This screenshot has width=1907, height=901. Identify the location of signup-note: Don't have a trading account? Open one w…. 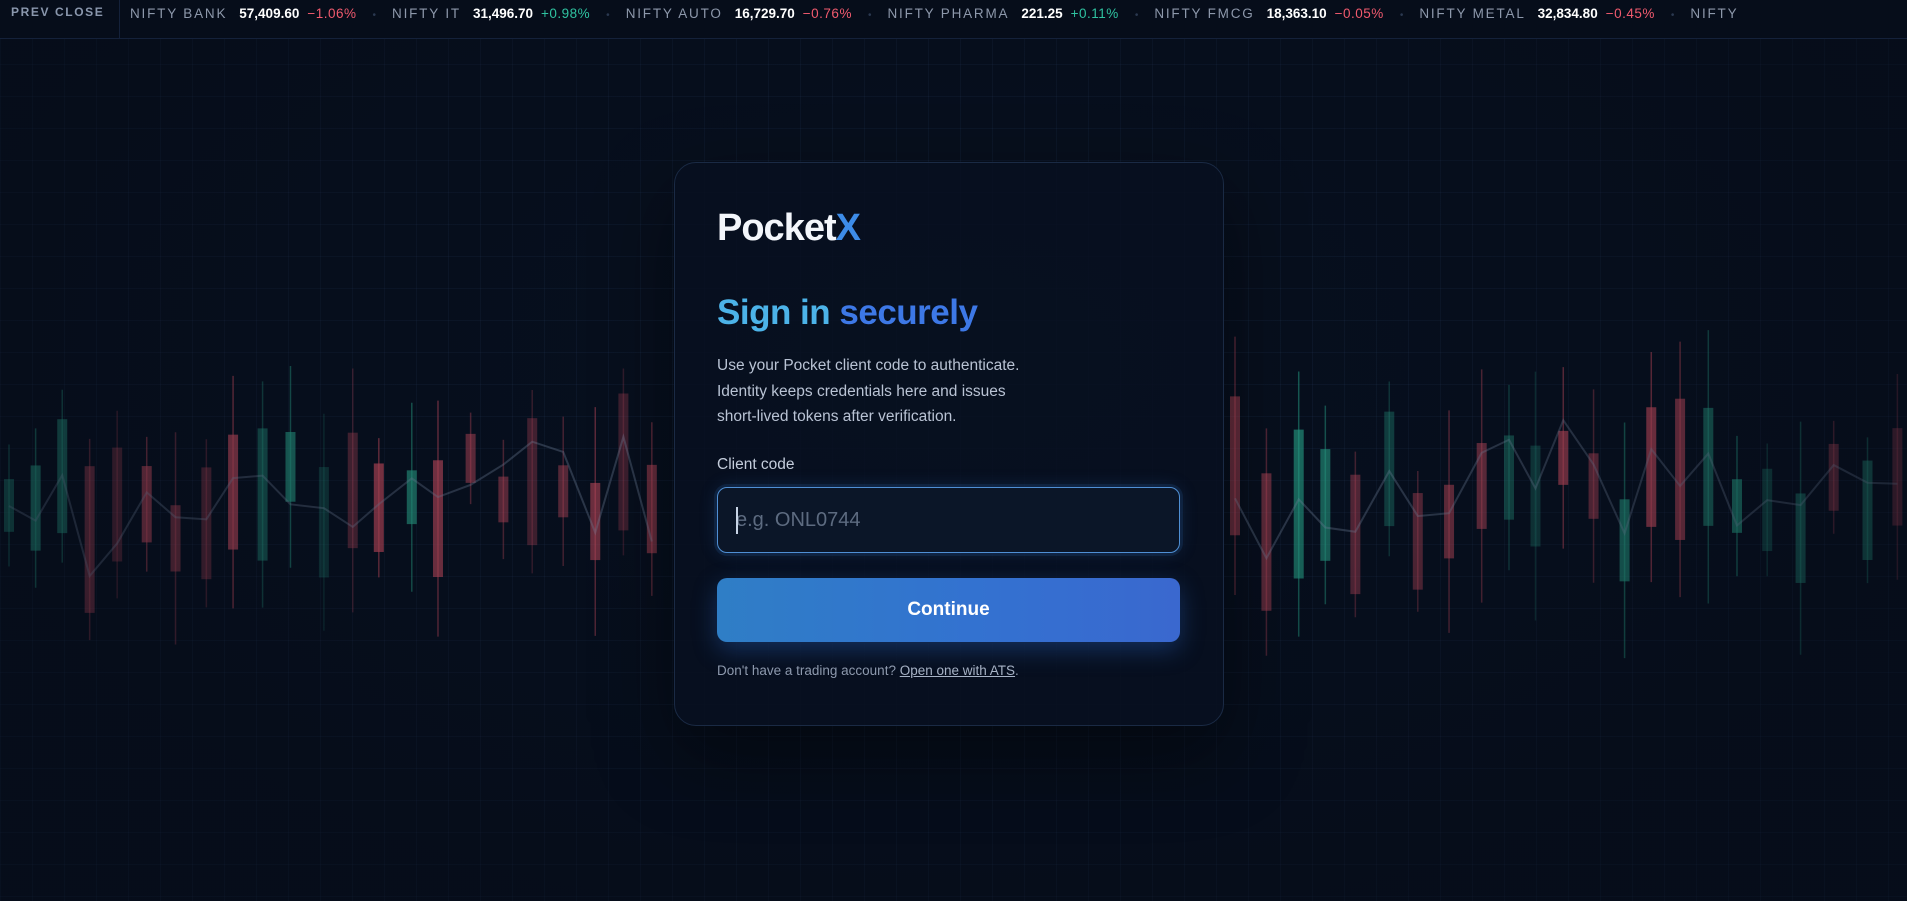
(868, 670).